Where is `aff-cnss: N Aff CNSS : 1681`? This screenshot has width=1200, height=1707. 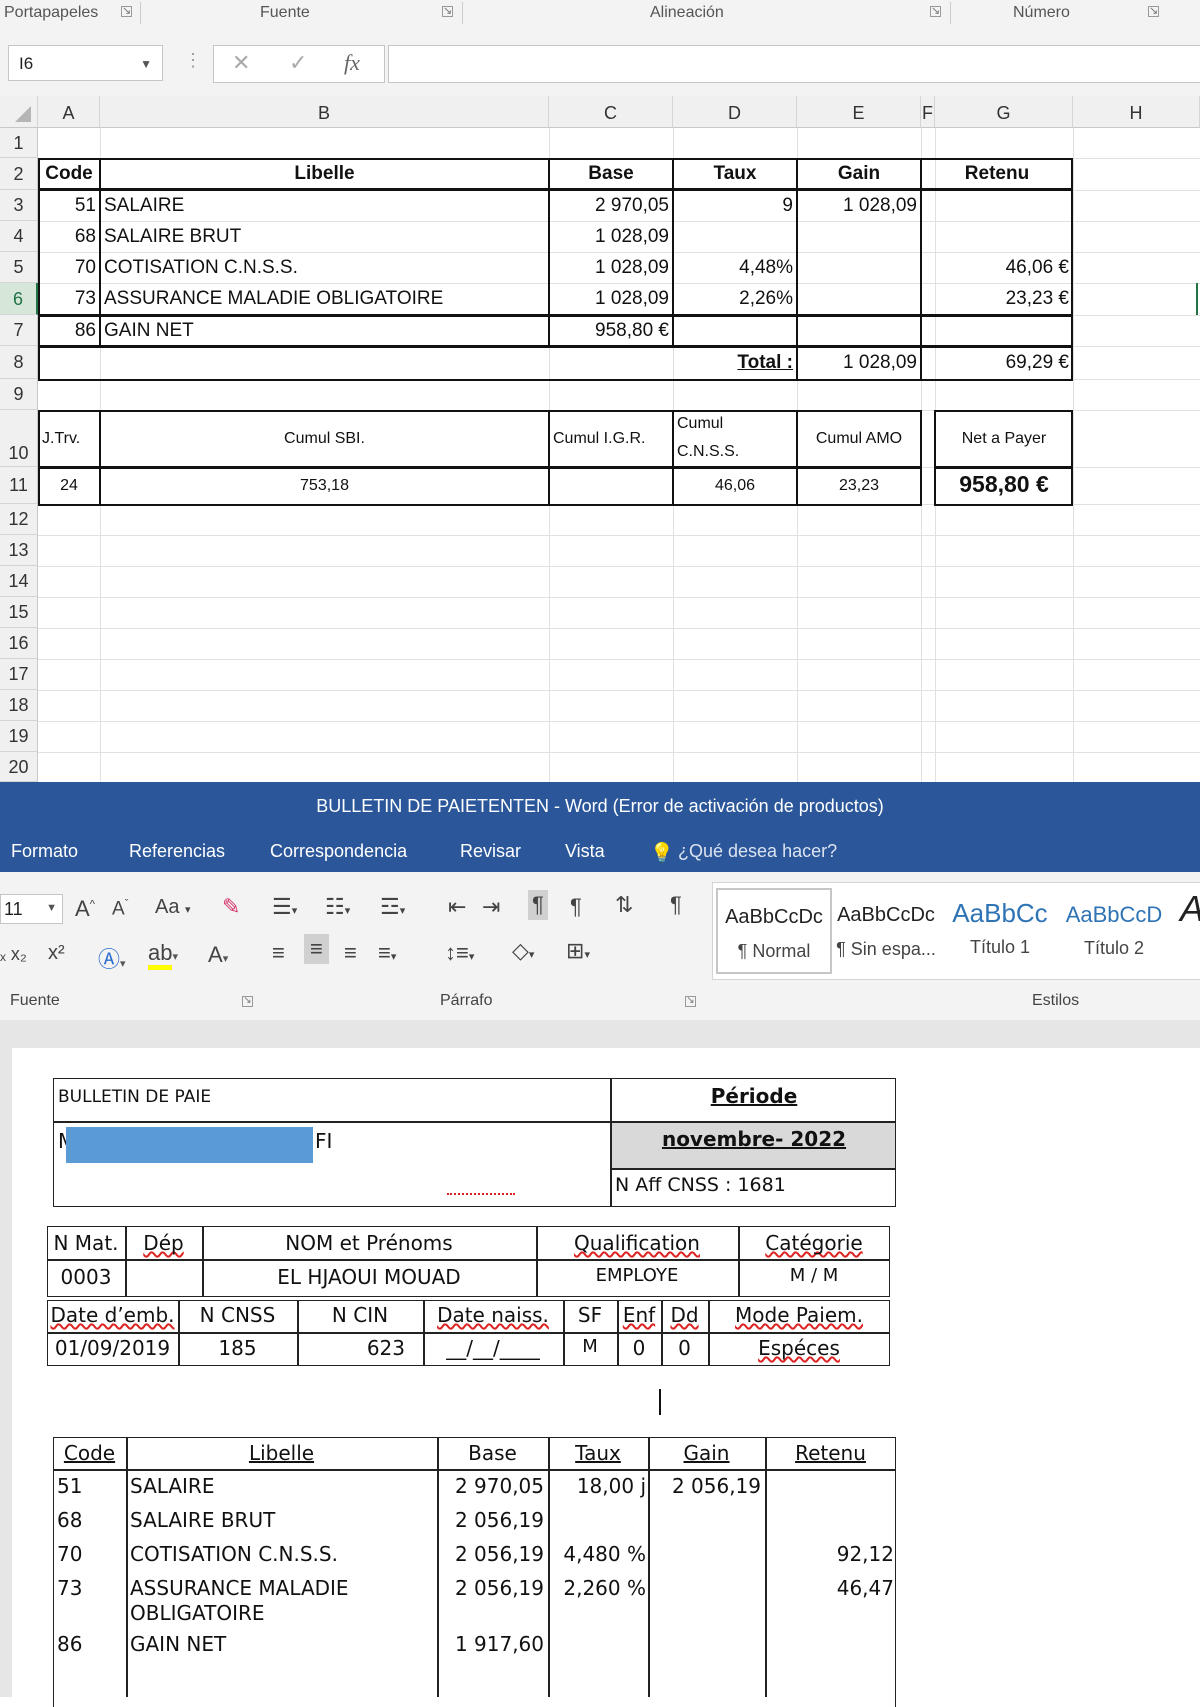
aff-cnss: N Aff CNSS : 1681 is located at coordinates (700, 1185).